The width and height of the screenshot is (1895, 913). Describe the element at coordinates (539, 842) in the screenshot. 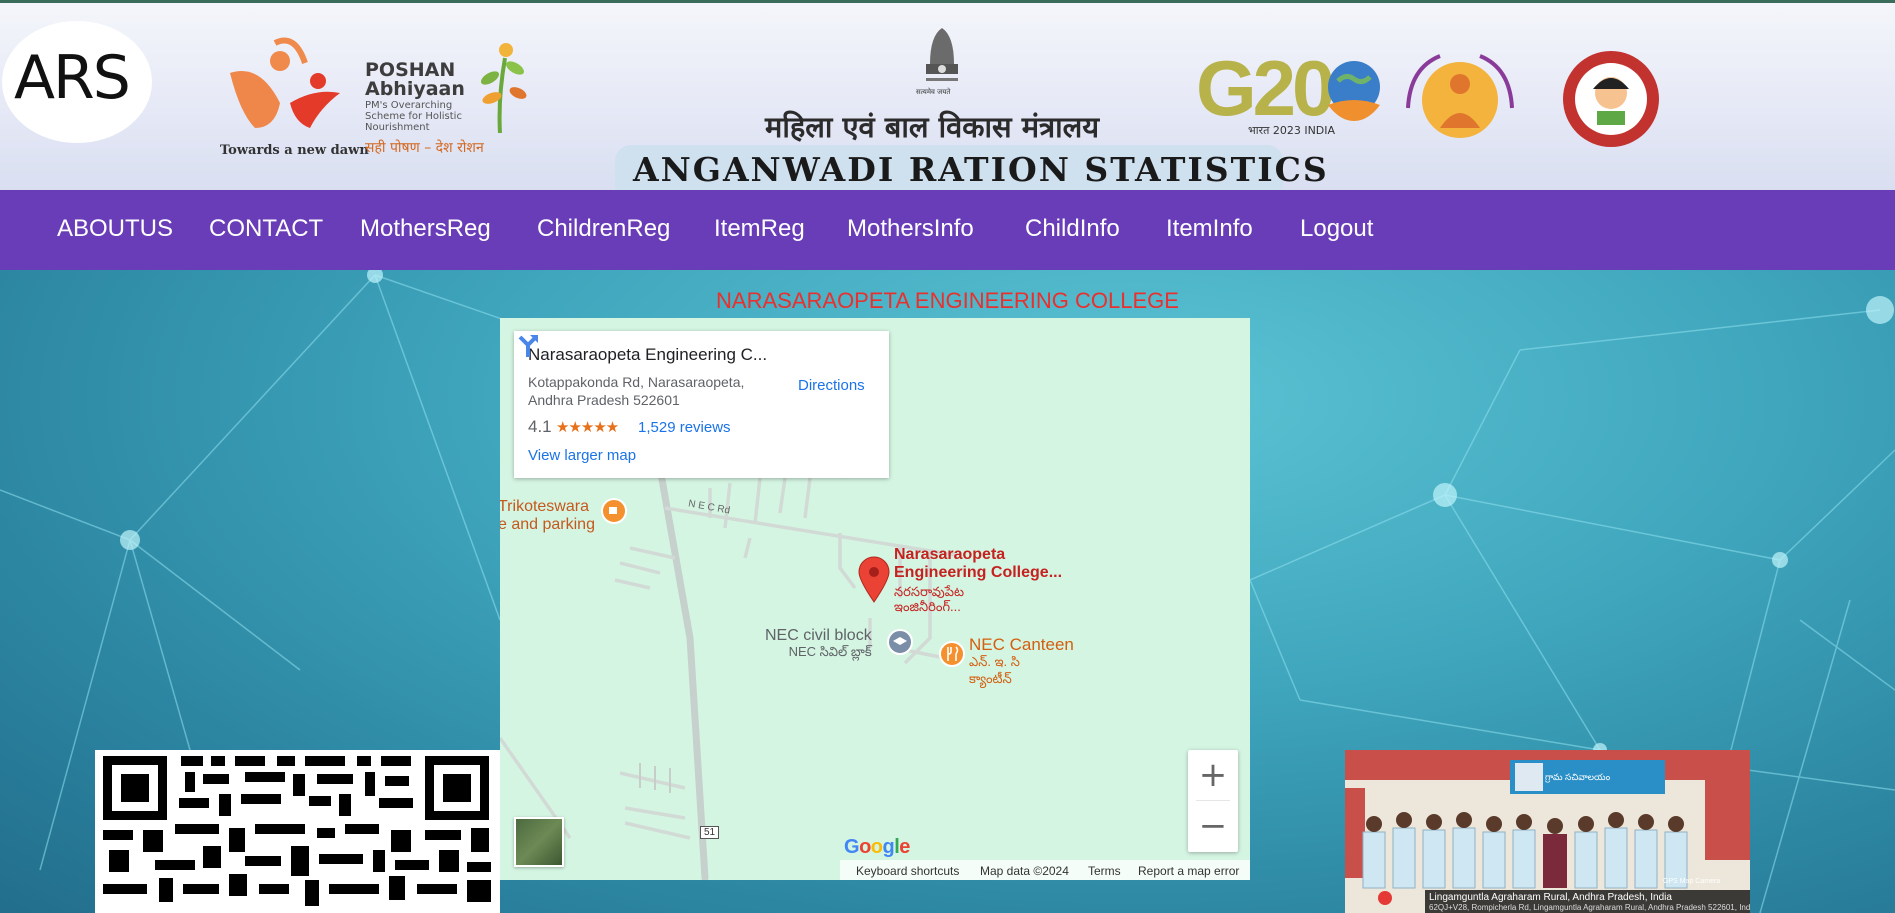

I see `satellite-toggle` at that location.